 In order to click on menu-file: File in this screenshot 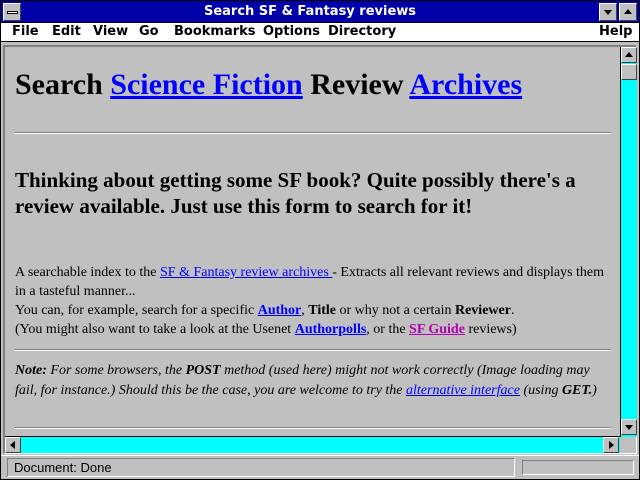, I will do `click(25, 32)`.